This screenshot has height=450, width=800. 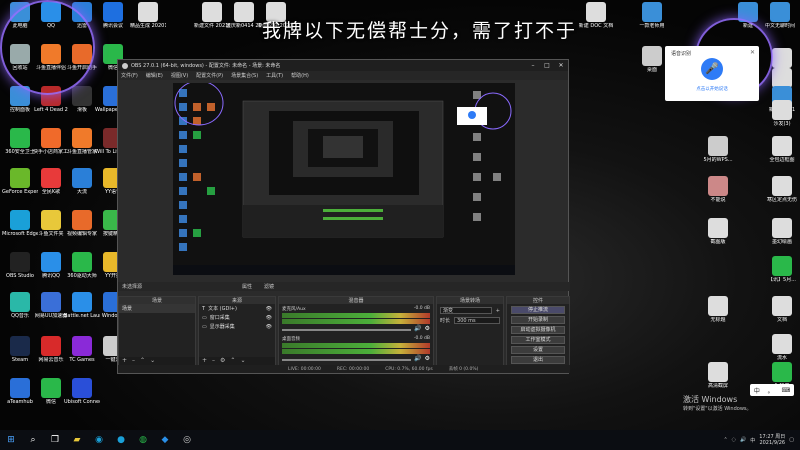 I want to click on desktop-icon: 新建文件 20210727, so click(x=212, y=15).